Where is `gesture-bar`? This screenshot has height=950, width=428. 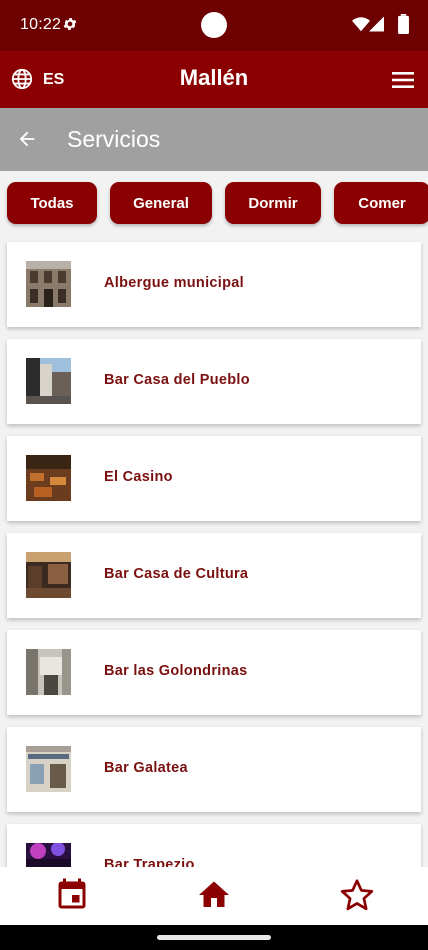
gesture-bar is located at coordinates (214, 937).